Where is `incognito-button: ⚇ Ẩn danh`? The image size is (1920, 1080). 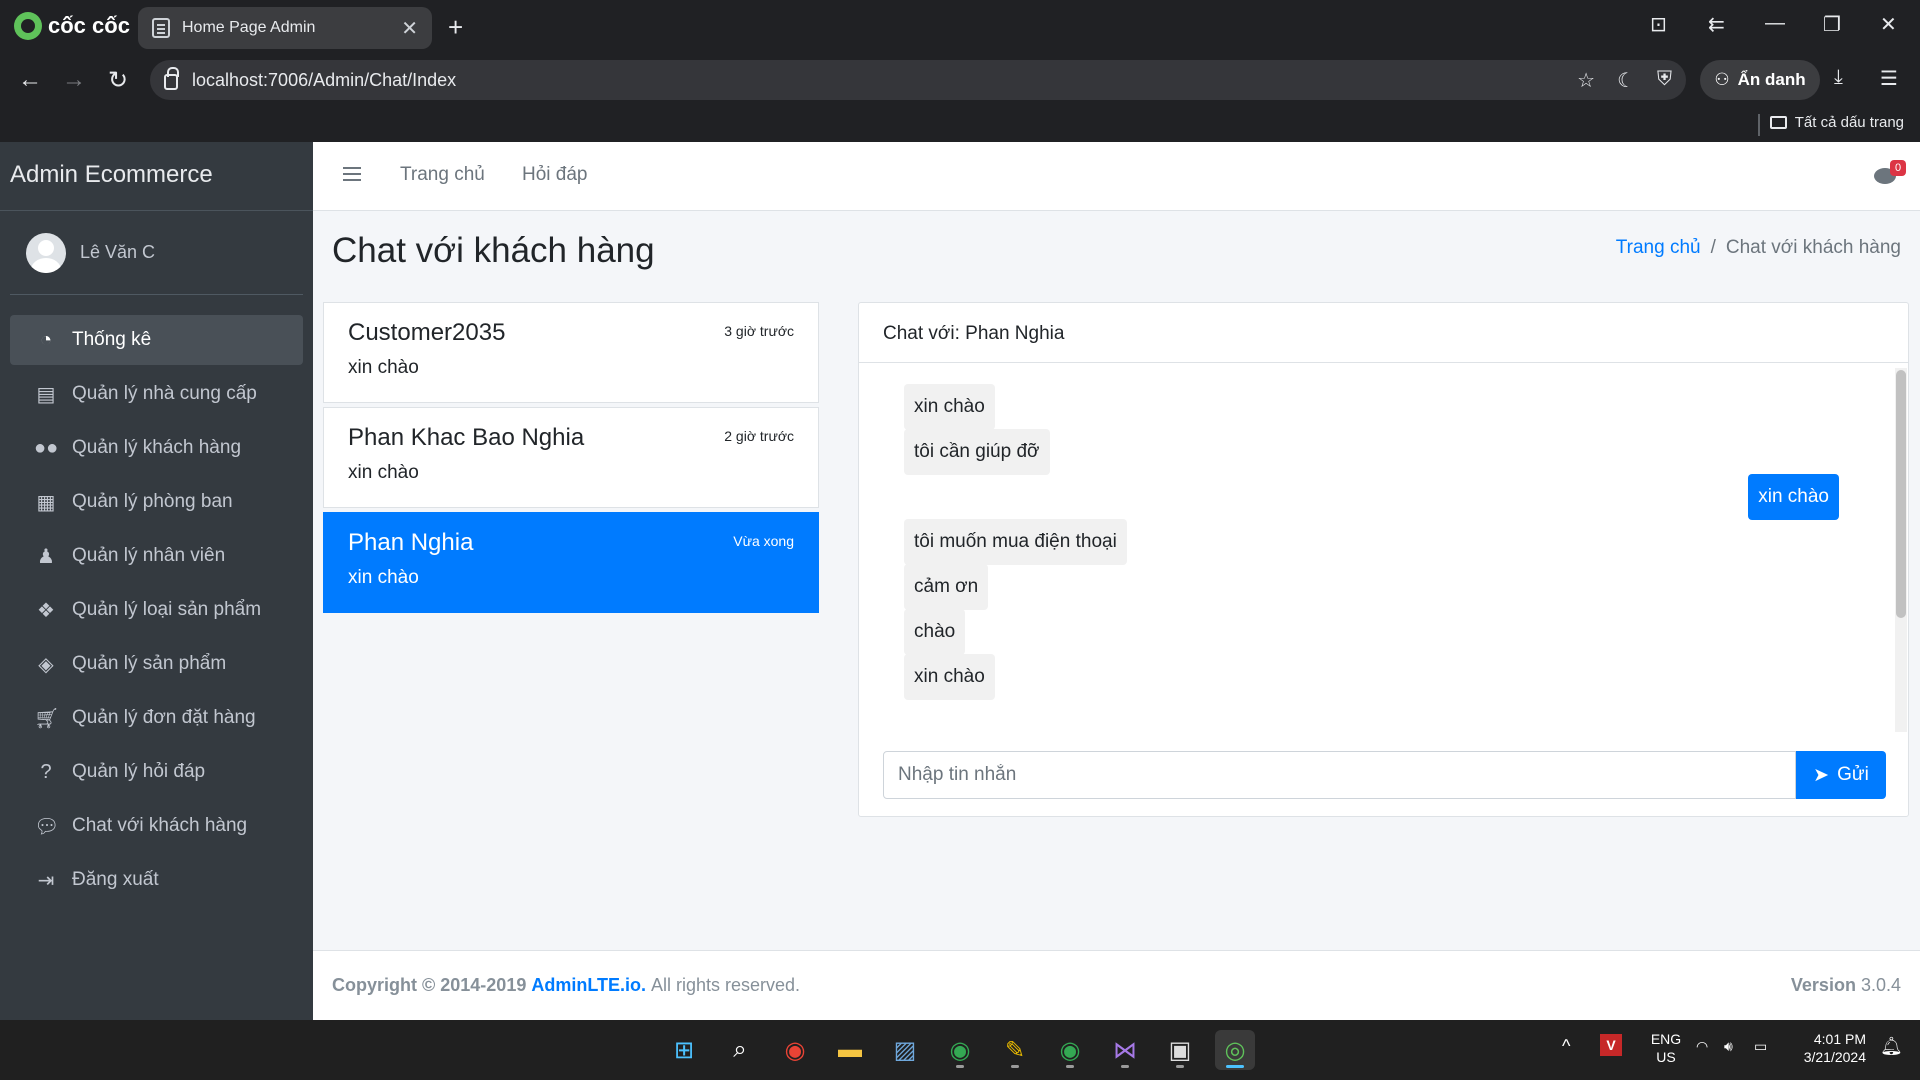
incognito-button: ⚇ Ẩn danh is located at coordinates (1760, 80).